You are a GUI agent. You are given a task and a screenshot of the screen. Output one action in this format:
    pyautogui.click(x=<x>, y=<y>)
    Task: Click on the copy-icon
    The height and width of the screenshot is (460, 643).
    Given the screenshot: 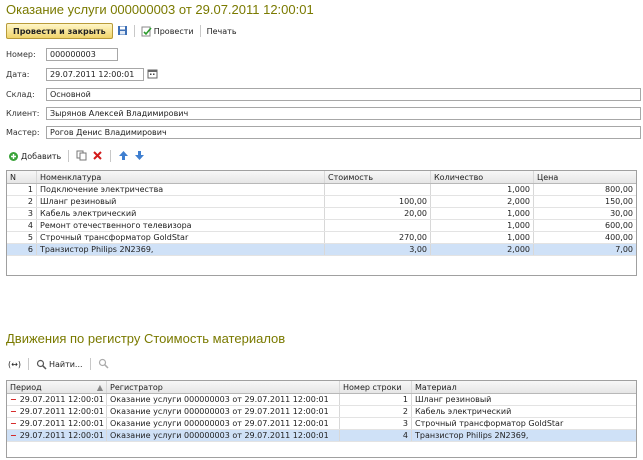 What is the action you would take?
    pyautogui.click(x=81, y=156)
    